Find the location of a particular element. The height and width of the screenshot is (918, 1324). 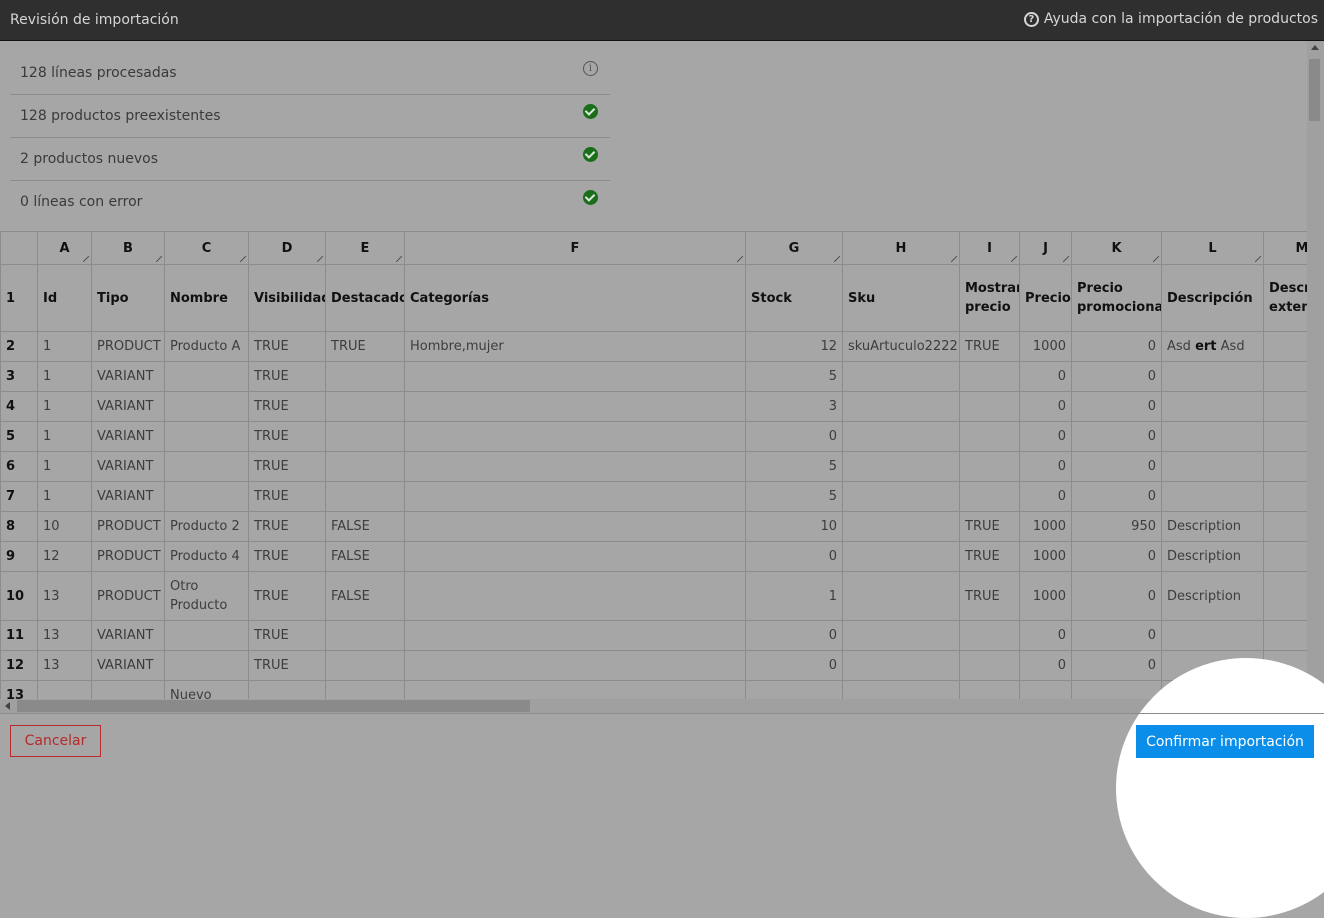

column-letter-header: A is located at coordinates (64, 248).